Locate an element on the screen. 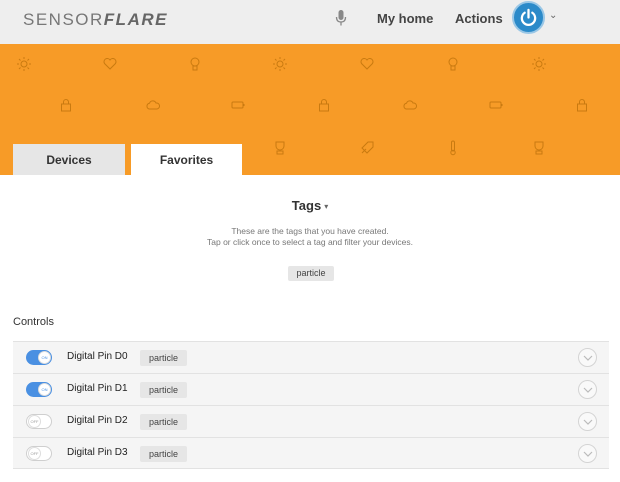  control-label: Digital Pin D2 is located at coordinates (97, 420).